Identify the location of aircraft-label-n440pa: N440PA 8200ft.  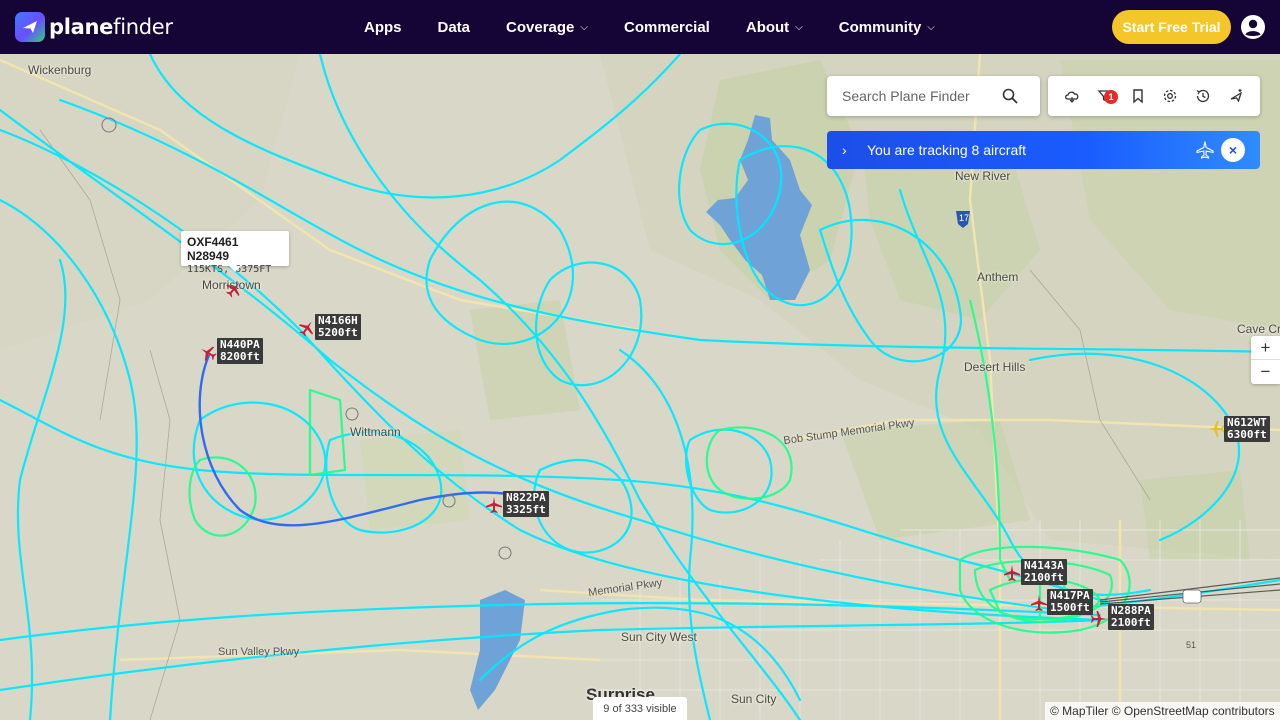
(240, 351).